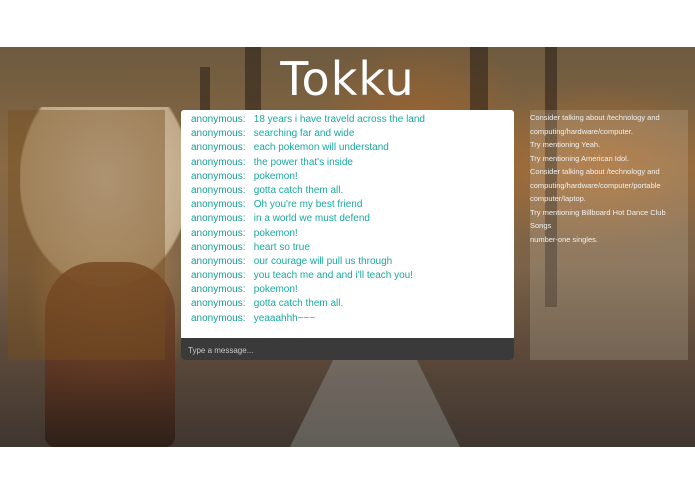  What do you see at coordinates (347, 79) in the screenshot?
I see `app-title: Tokku` at bounding box center [347, 79].